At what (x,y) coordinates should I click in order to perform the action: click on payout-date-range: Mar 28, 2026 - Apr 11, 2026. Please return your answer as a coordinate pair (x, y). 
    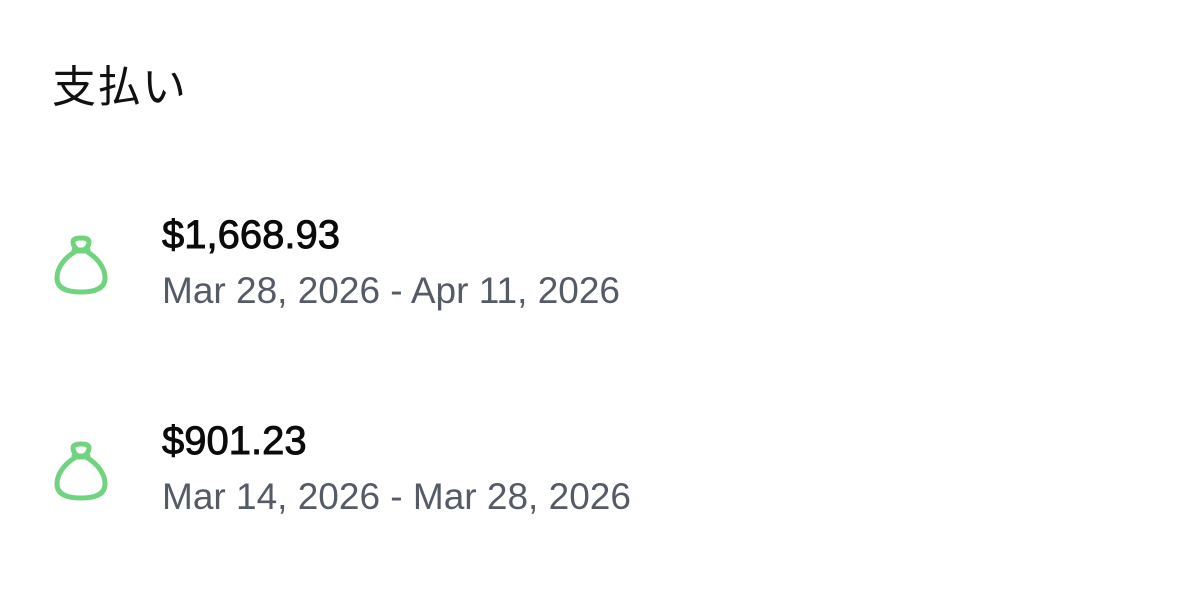
    Looking at the image, I should click on (391, 290).